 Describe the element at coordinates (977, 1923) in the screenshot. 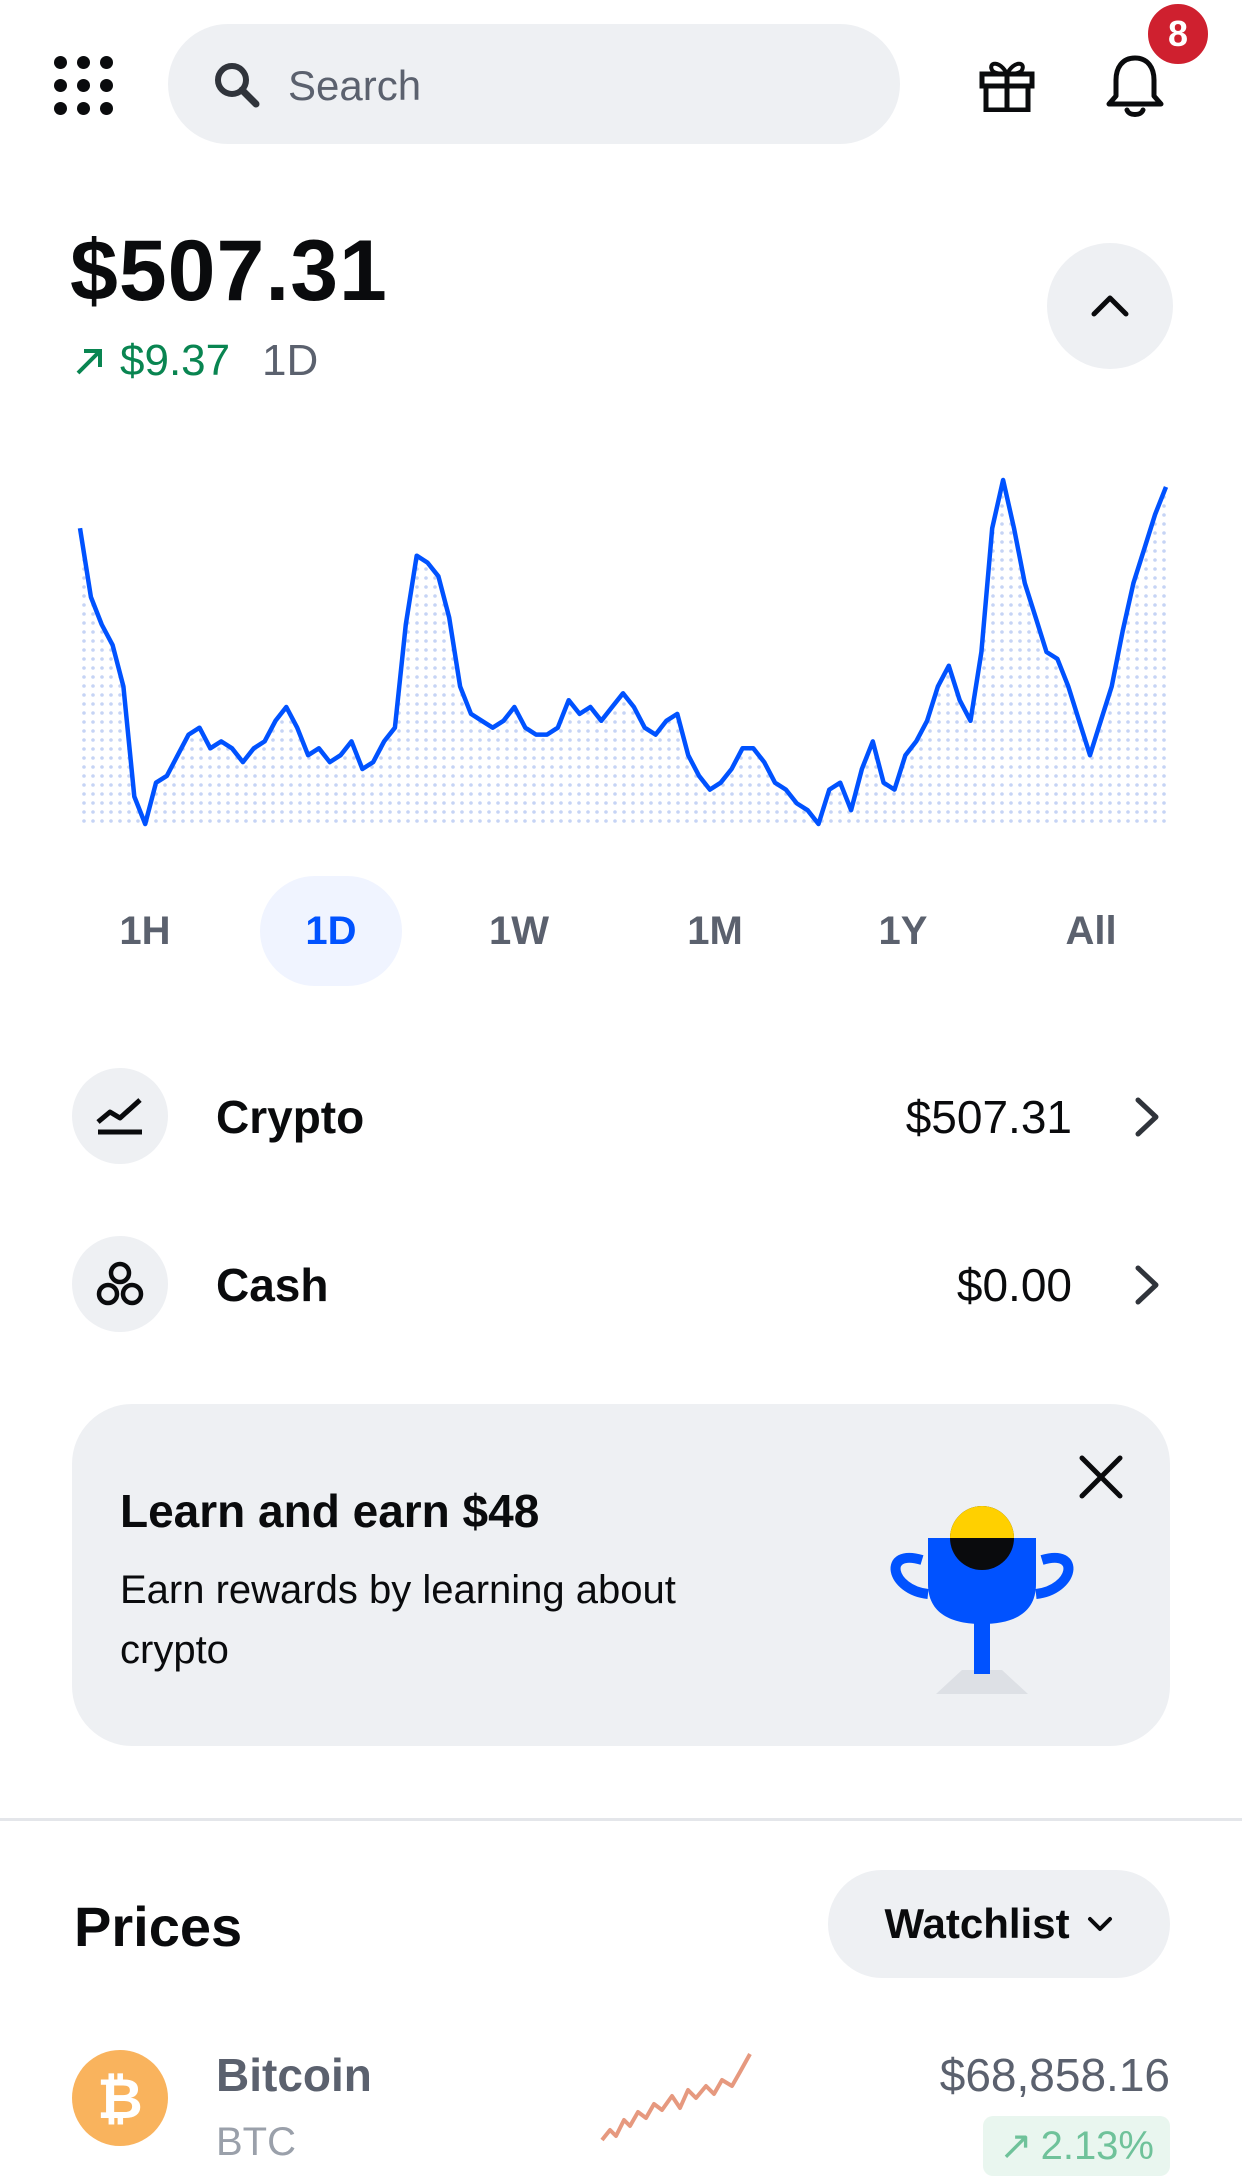

I see `watchlist-label: Watchlist` at that location.